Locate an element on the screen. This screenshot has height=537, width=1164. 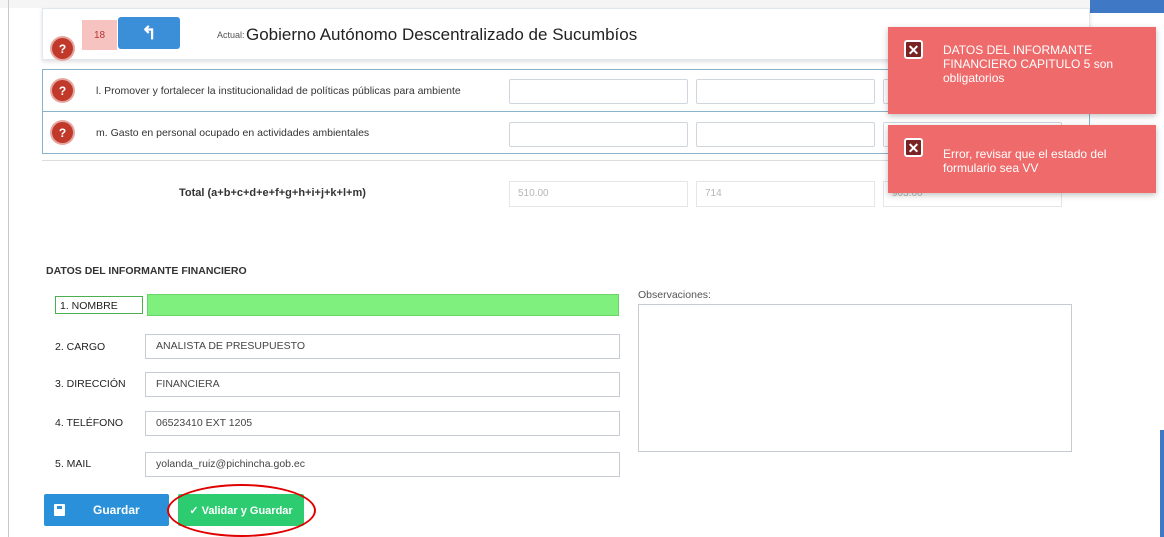
record-number: 18 is located at coordinates (99, 35).